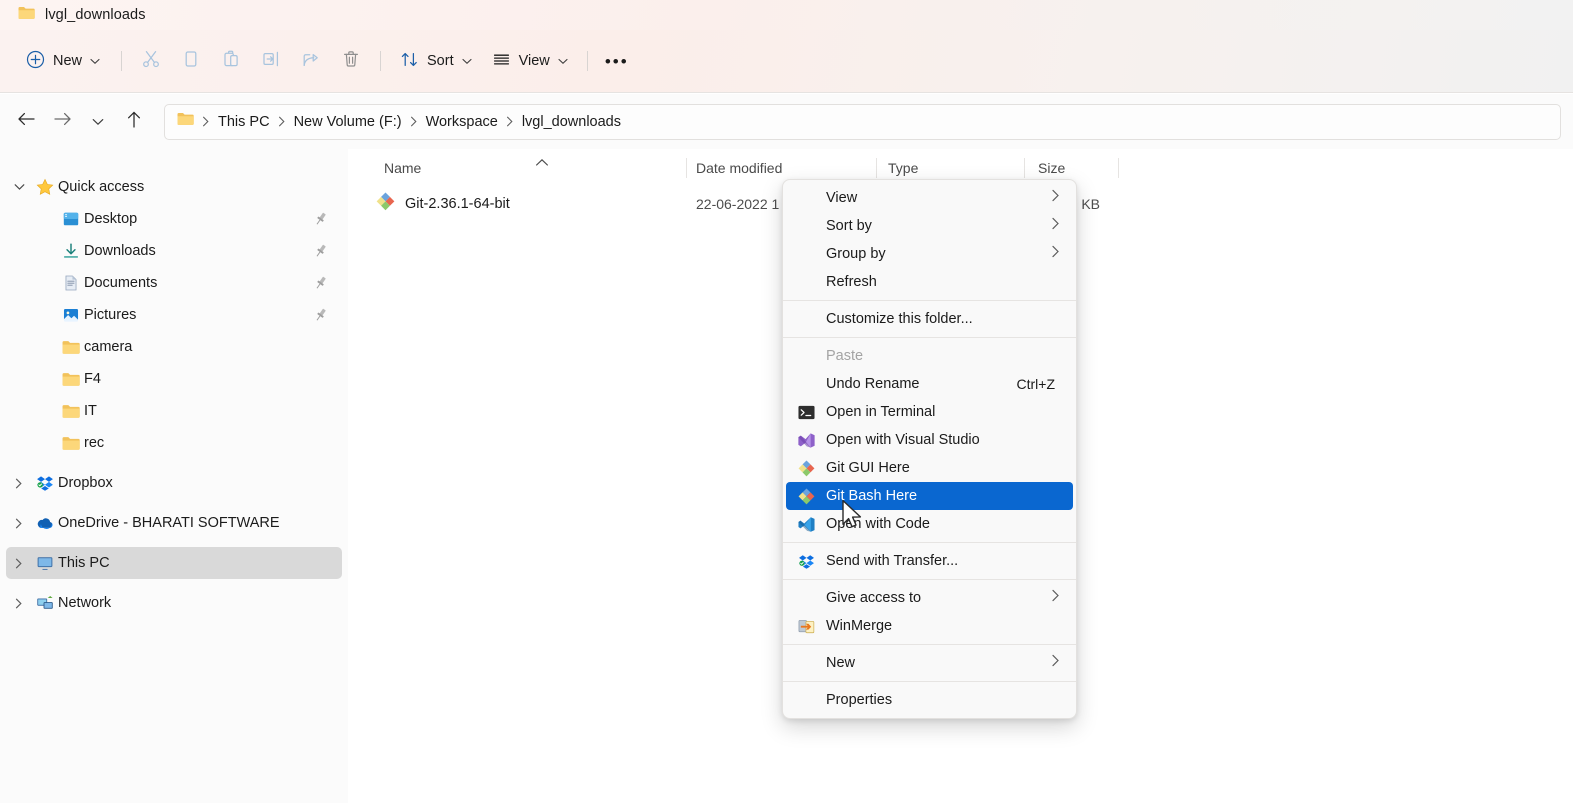  I want to click on sidebar-item-network: Network, so click(174, 603).